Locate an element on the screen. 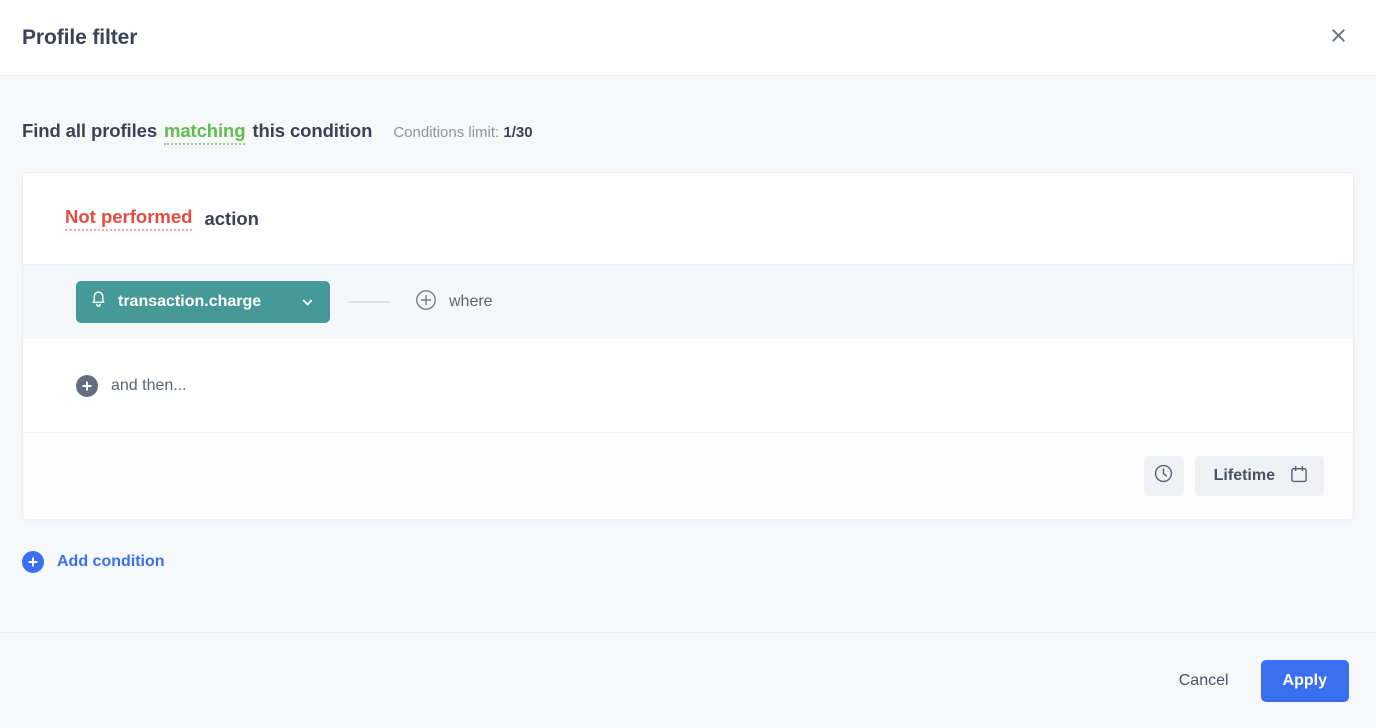 The image size is (1376, 728). conditions-limit-label: Conditions limit: is located at coordinates (446, 132).